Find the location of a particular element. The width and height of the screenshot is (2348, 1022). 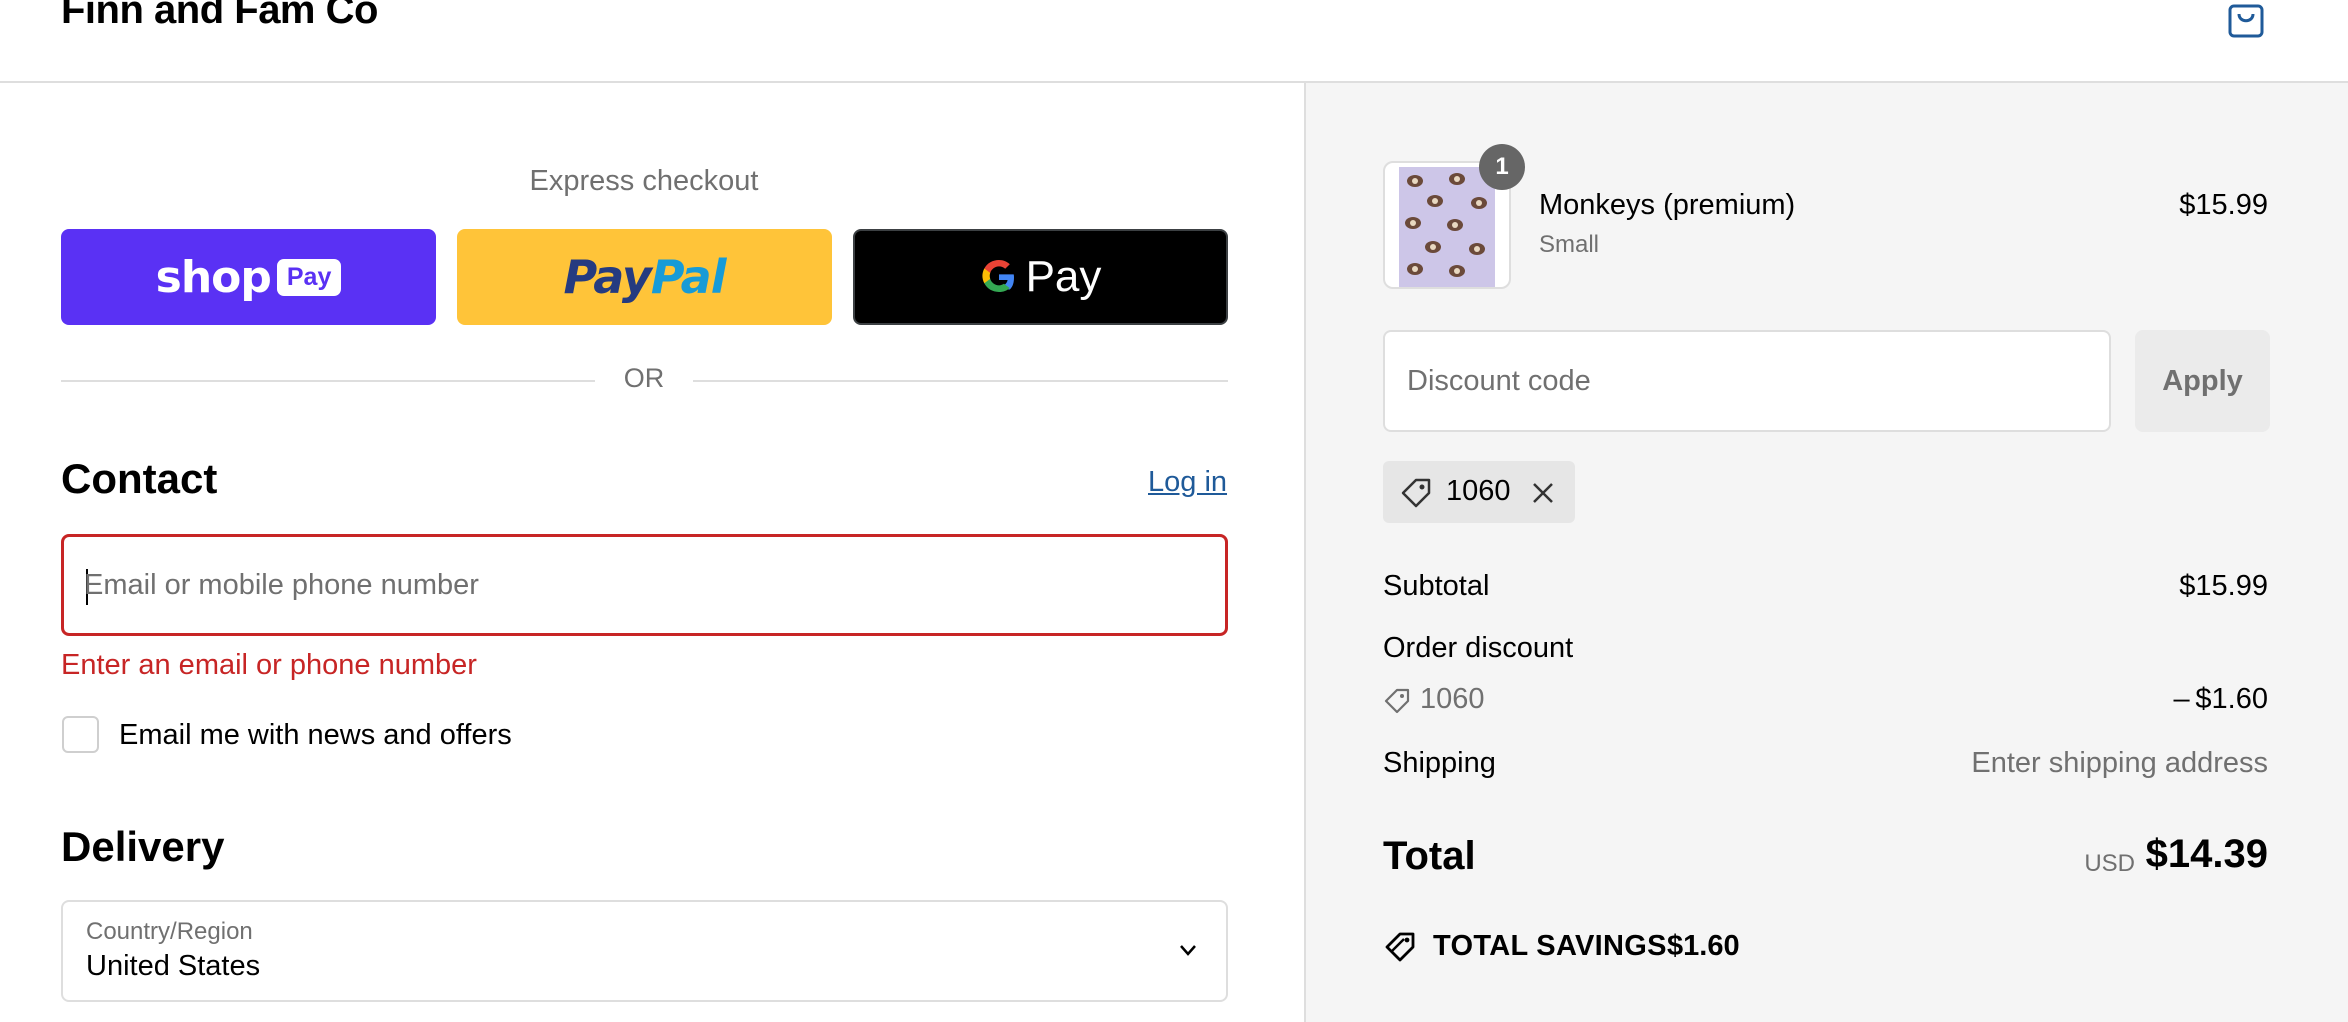

shop-pay-button: shop Pay is located at coordinates (248, 277).